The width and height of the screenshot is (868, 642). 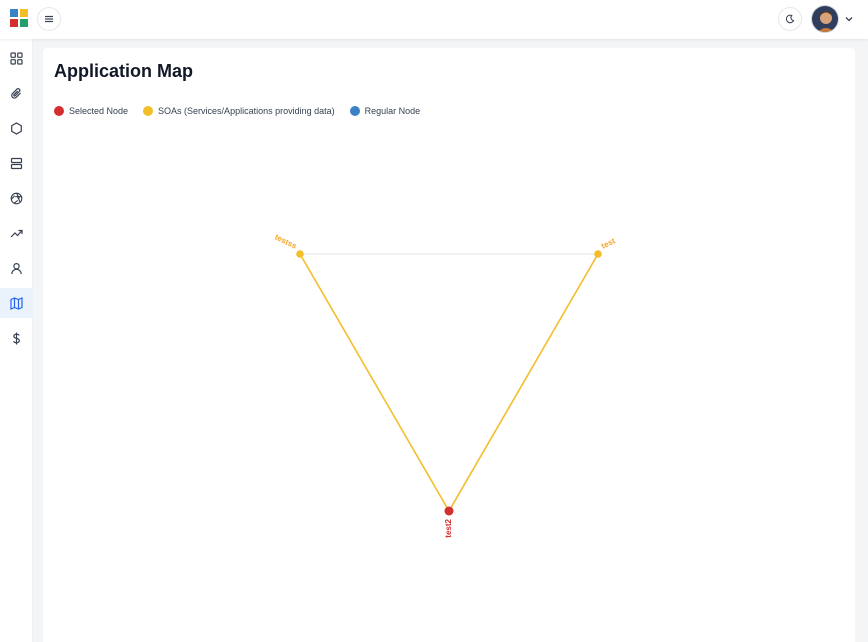 I want to click on grid-icon, so click(x=16, y=58).